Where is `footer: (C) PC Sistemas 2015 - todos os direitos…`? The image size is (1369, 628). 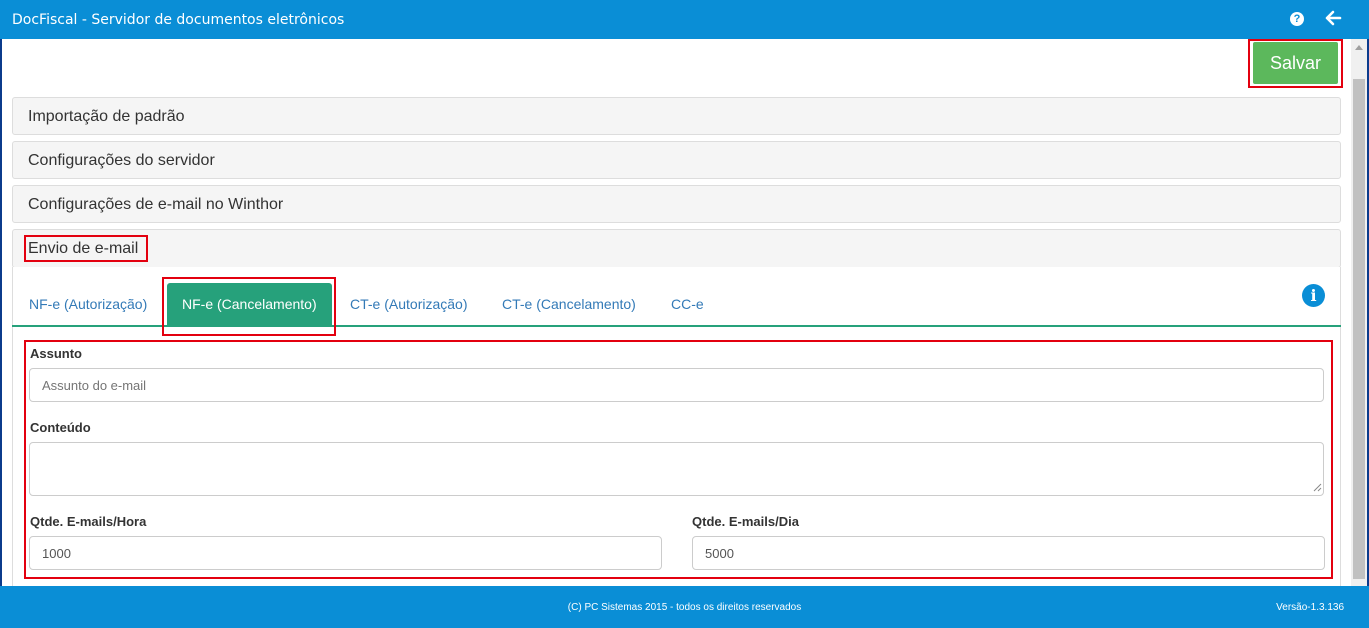
footer: (C) PC Sistemas 2015 - todos os direitos… is located at coordinates (684, 607).